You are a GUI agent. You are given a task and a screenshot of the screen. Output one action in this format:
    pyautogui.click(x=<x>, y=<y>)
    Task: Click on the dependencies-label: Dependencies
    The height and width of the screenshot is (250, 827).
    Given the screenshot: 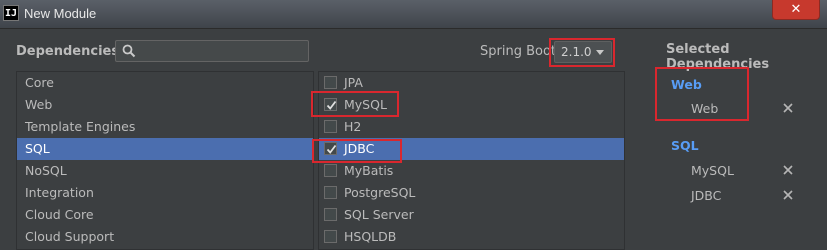 What is the action you would take?
    pyautogui.click(x=68, y=51)
    